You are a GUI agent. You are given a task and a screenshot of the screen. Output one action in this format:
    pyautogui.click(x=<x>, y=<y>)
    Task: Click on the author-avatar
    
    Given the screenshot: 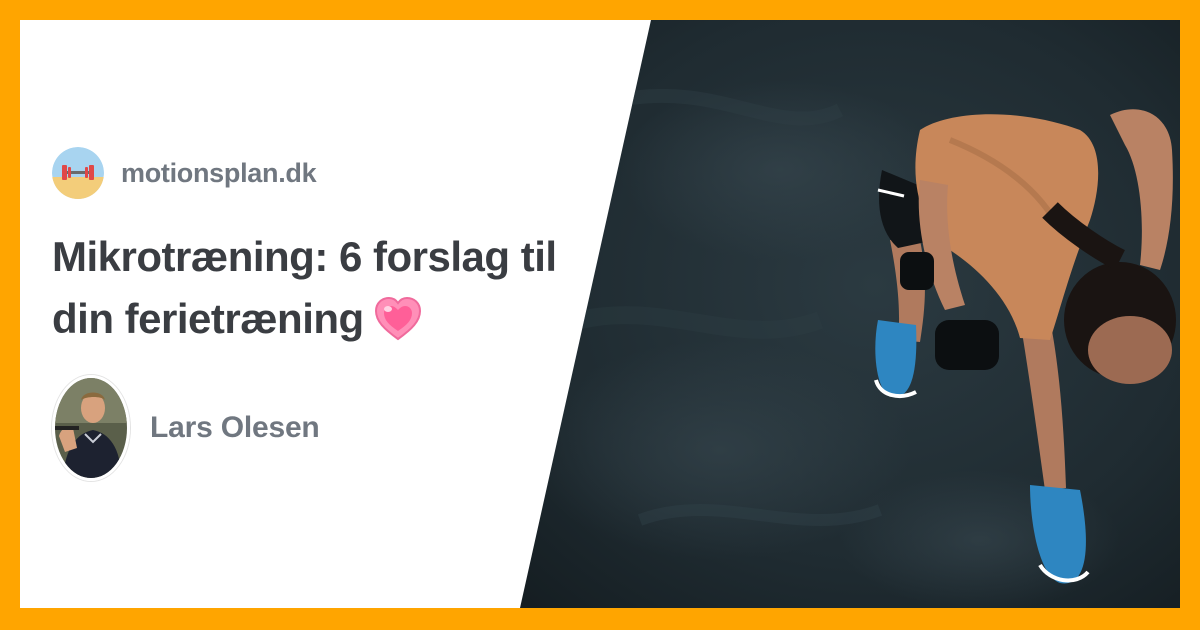 What is the action you would take?
    pyautogui.click(x=91, y=428)
    